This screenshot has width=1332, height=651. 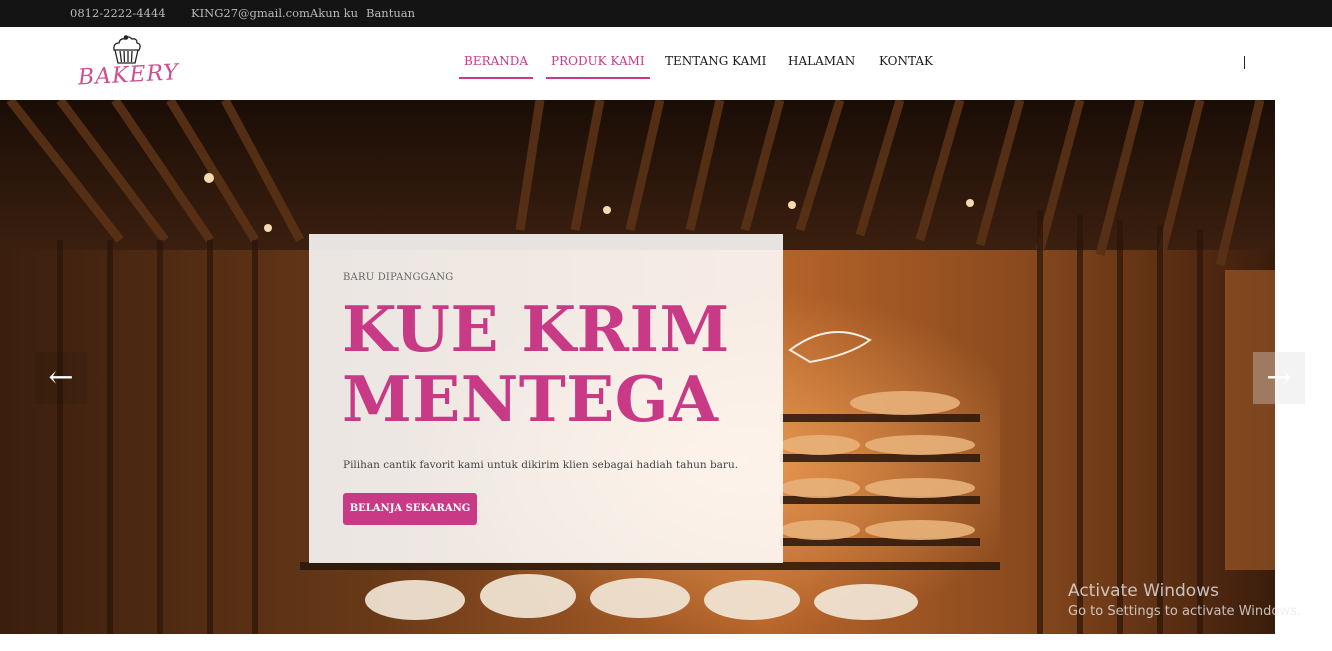 I want to click on nav-item-label: HALAMAN, so click(x=822, y=61).